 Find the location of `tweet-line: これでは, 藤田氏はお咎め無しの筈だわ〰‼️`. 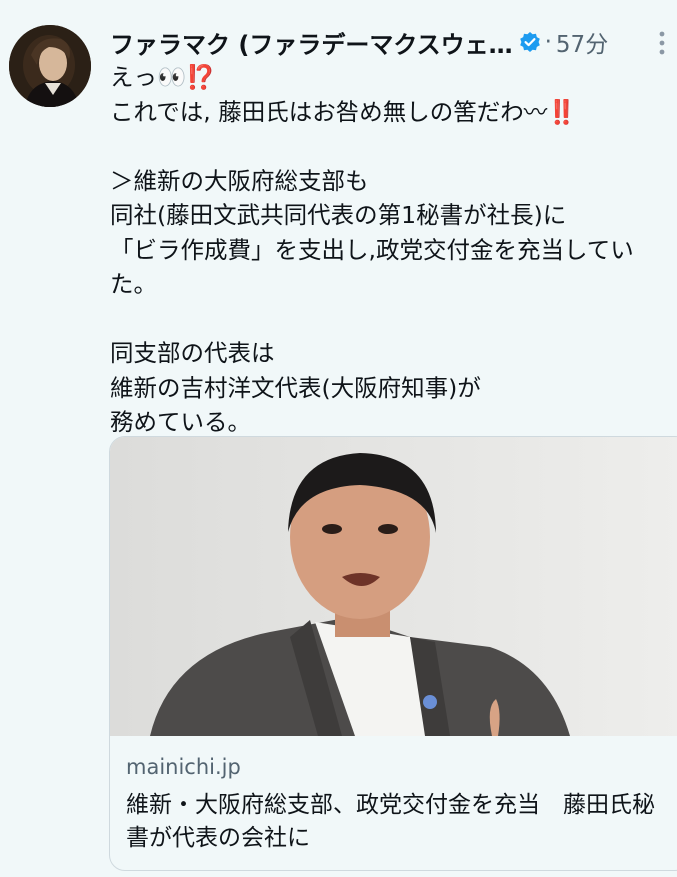

tweet-line: これでは, 藤田氏はお咎め無しの筈だわ〰‼️ is located at coordinates (343, 111).